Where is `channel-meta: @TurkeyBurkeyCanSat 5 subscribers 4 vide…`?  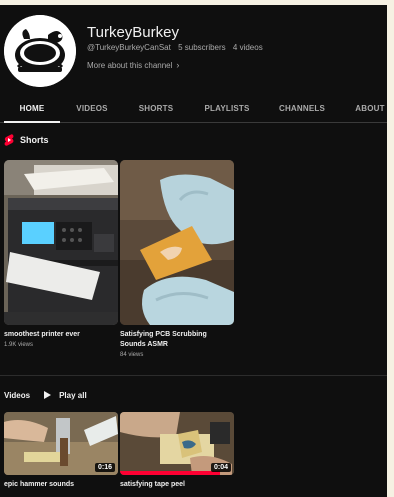
channel-meta: @TurkeyBurkeyCanSat 5 subscribers 4 vide… is located at coordinates (177, 47).